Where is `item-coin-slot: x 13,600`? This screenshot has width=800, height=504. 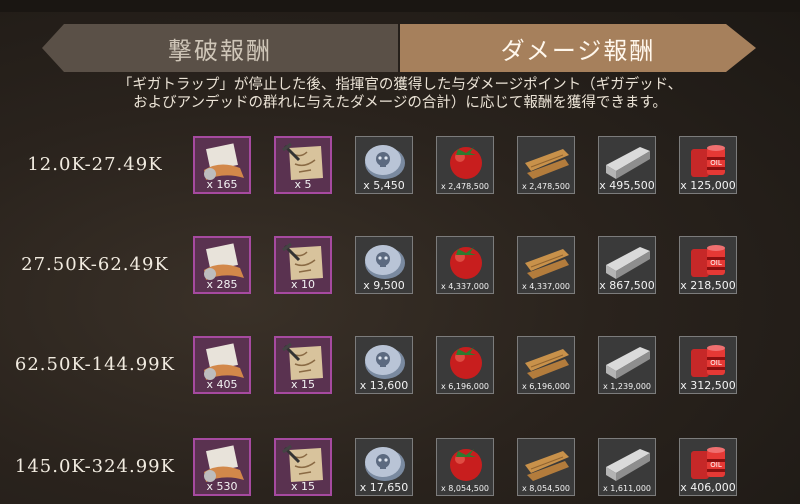
item-coin-slot: x 13,600 is located at coordinates (384, 365).